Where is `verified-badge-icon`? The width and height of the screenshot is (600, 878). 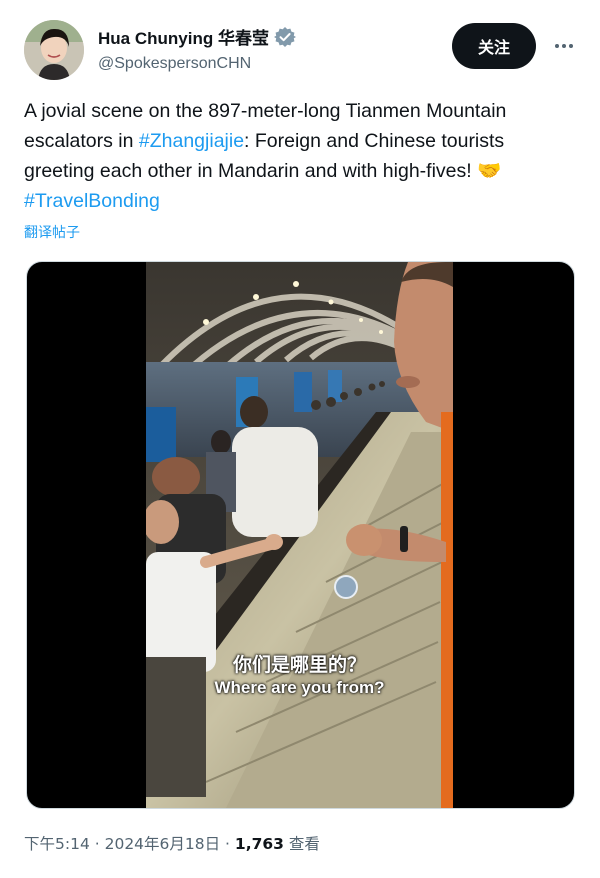 verified-badge-icon is located at coordinates (284, 37).